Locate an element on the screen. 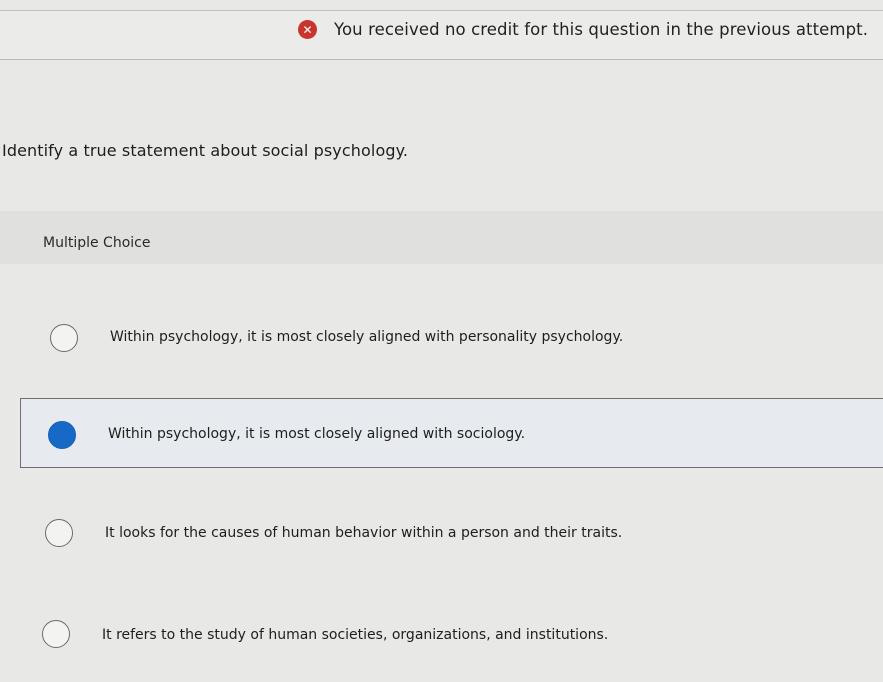  question-type-header: Multiple Choice is located at coordinates (441, 237).